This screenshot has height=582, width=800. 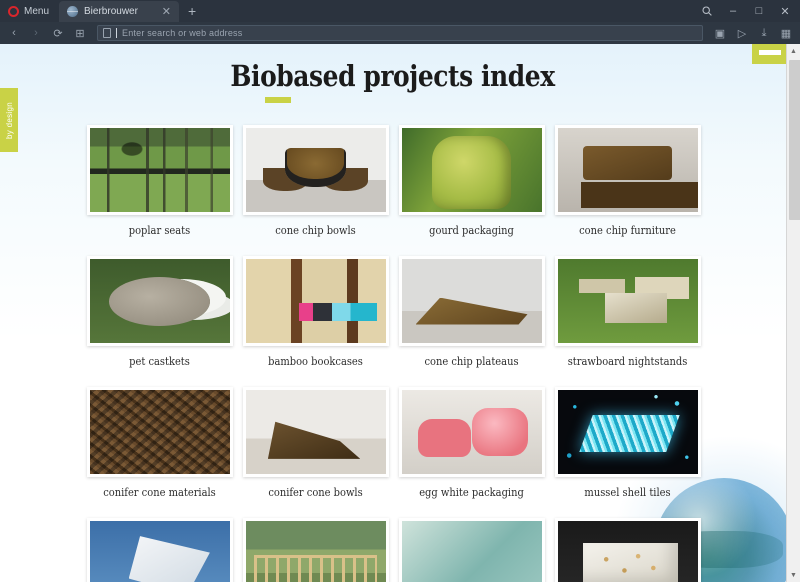 What do you see at coordinates (707, 11) in the screenshot?
I see `search-icon` at bounding box center [707, 11].